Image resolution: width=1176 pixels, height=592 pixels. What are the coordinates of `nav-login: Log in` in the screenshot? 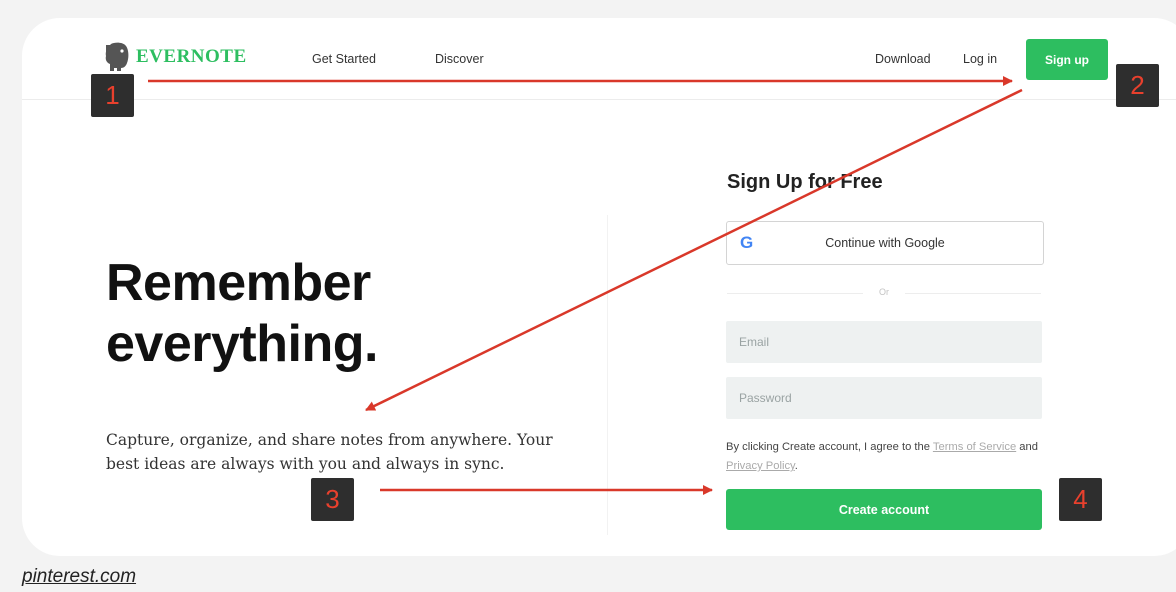 It's located at (980, 59).